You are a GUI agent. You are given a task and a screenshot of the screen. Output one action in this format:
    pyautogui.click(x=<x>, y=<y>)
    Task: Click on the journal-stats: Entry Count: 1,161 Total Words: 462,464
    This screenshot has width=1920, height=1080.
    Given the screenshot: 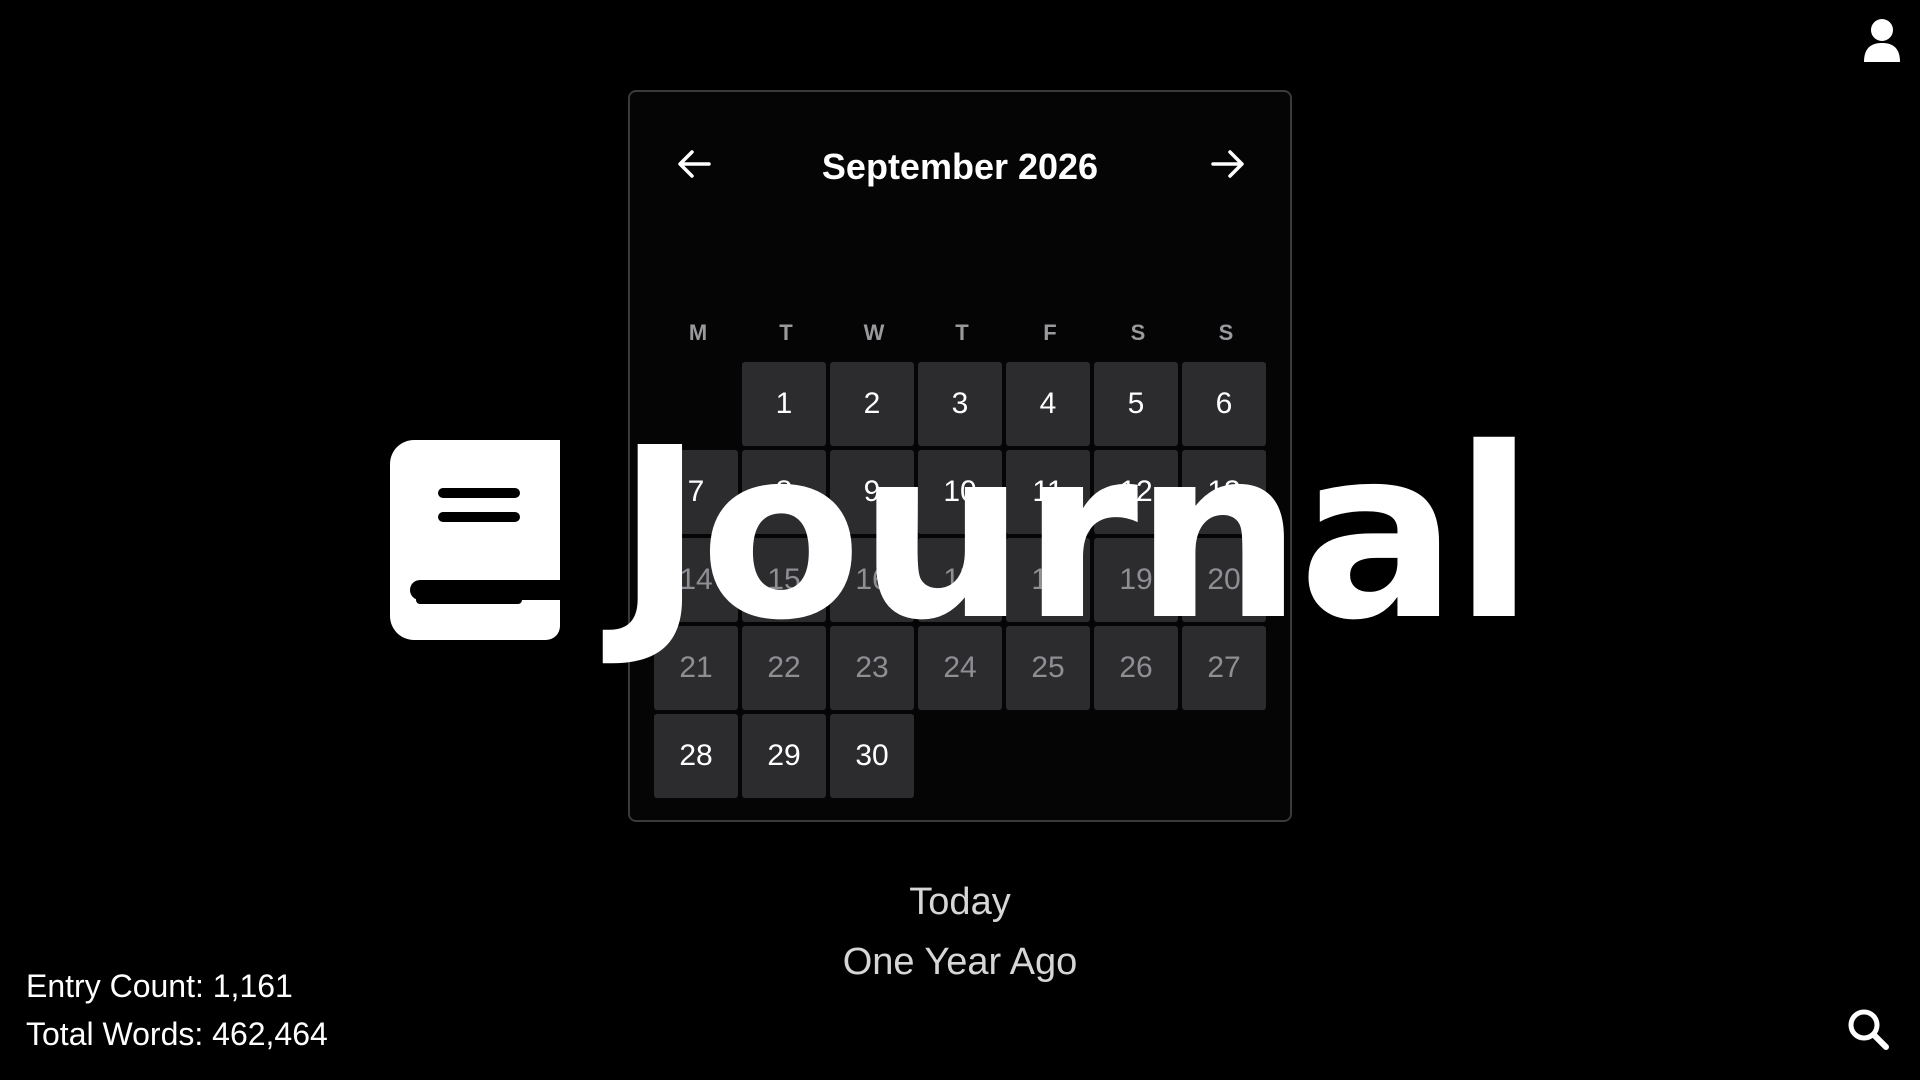 What is the action you would take?
    pyautogui.click(x=177, y=1010)
    